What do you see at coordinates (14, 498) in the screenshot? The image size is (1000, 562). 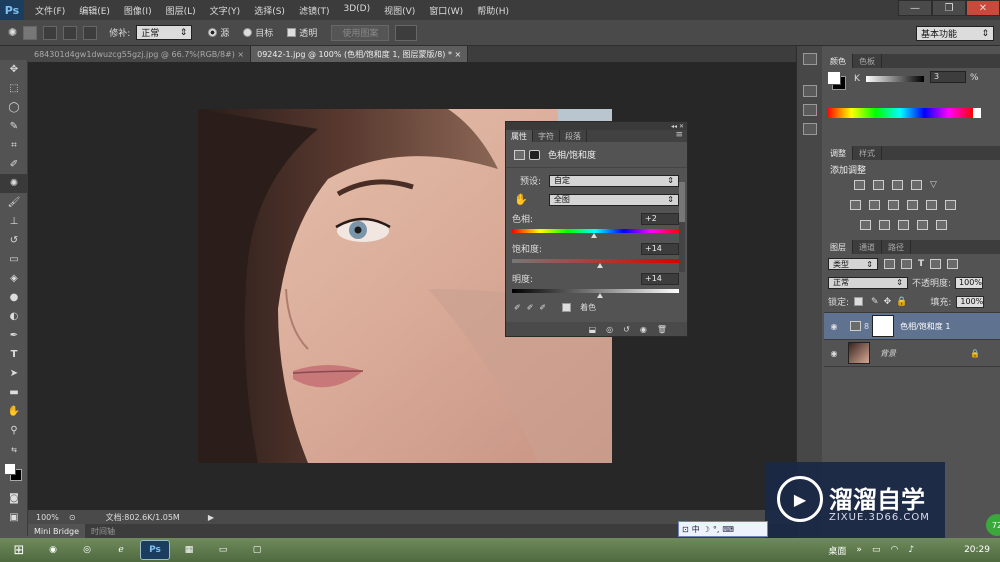 I see `quick-mask-icon: ◙` at bounding box center [14, 498].